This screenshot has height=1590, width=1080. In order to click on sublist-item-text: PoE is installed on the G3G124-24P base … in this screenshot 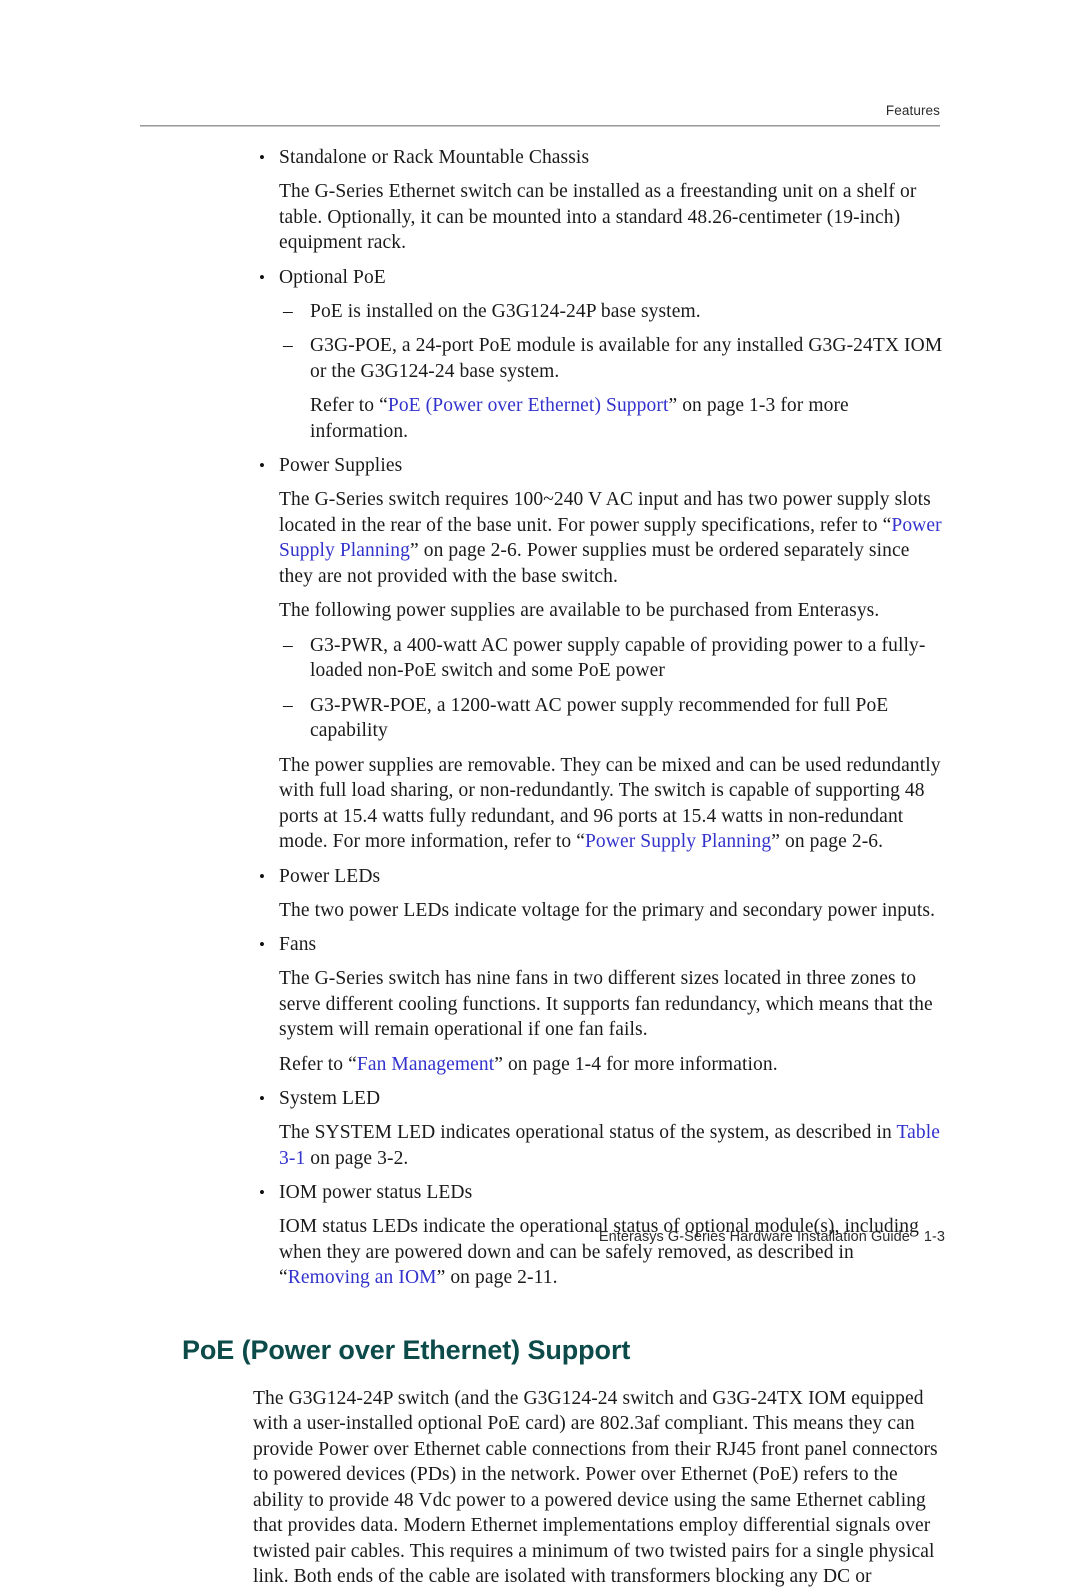, I will do `click(505, 311)`.